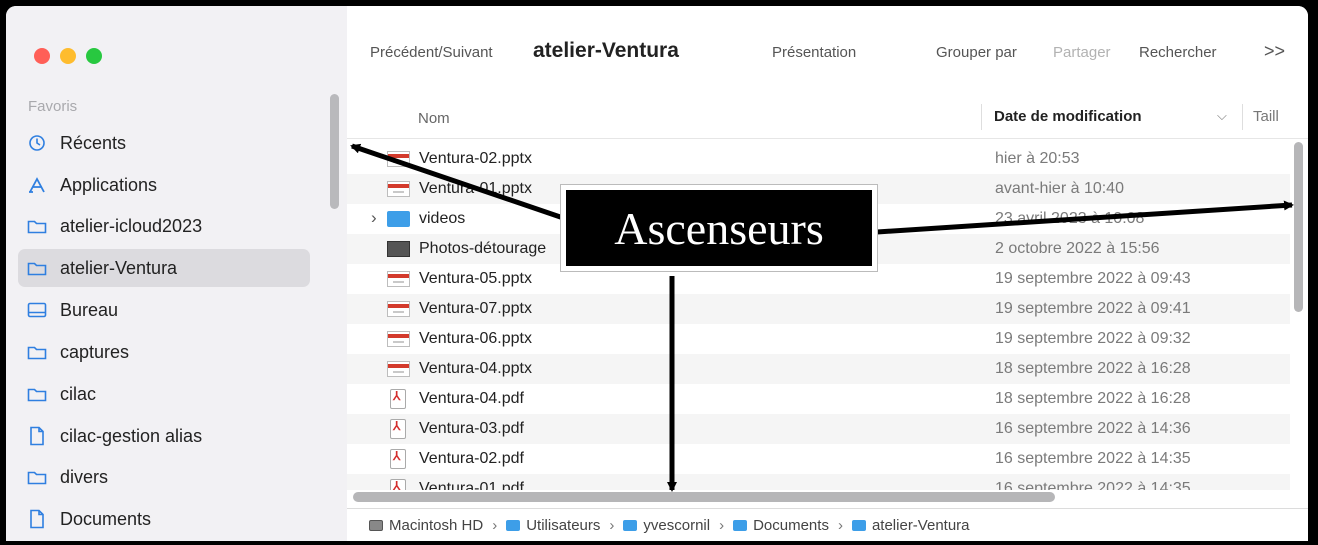  What do you see at coordinates (563, 525) in the screenshot?
I see `path-item-utilisateurs: Utilisateurs` at bounding box center [563, 525].